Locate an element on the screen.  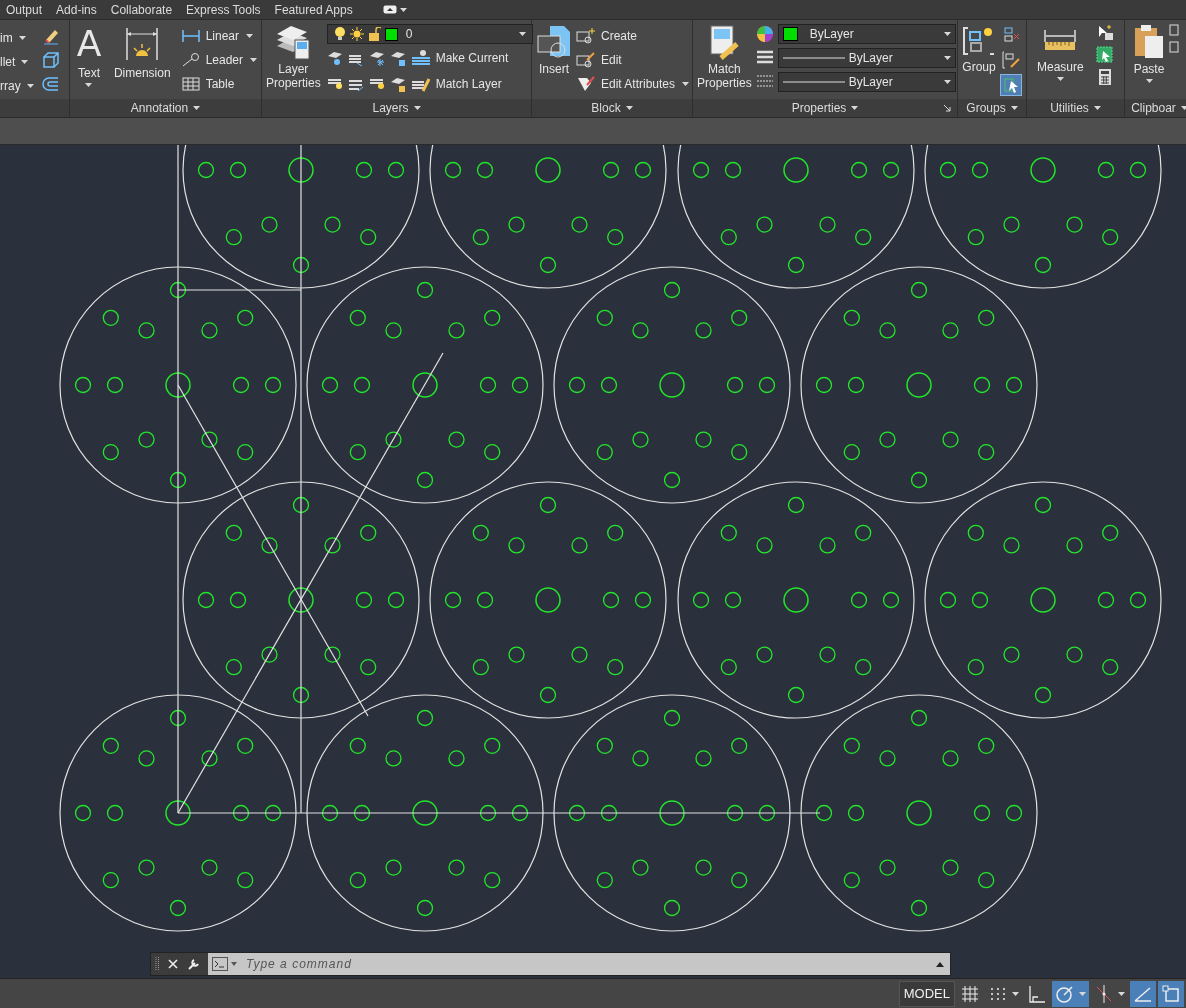
tracking-icon is located at coordinates (1104, 993).